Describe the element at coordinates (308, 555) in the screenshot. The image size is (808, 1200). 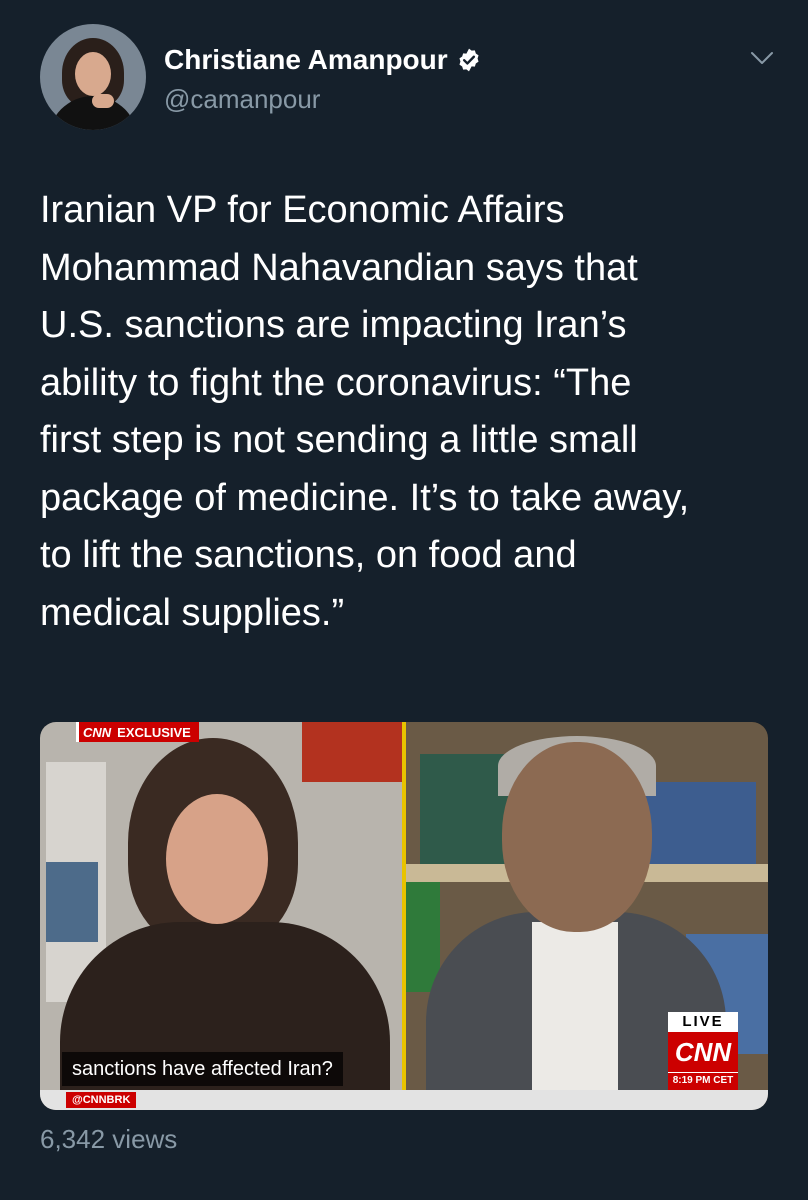
I see `tweet-text-line: to lift the sanctions, on food and` at that location.